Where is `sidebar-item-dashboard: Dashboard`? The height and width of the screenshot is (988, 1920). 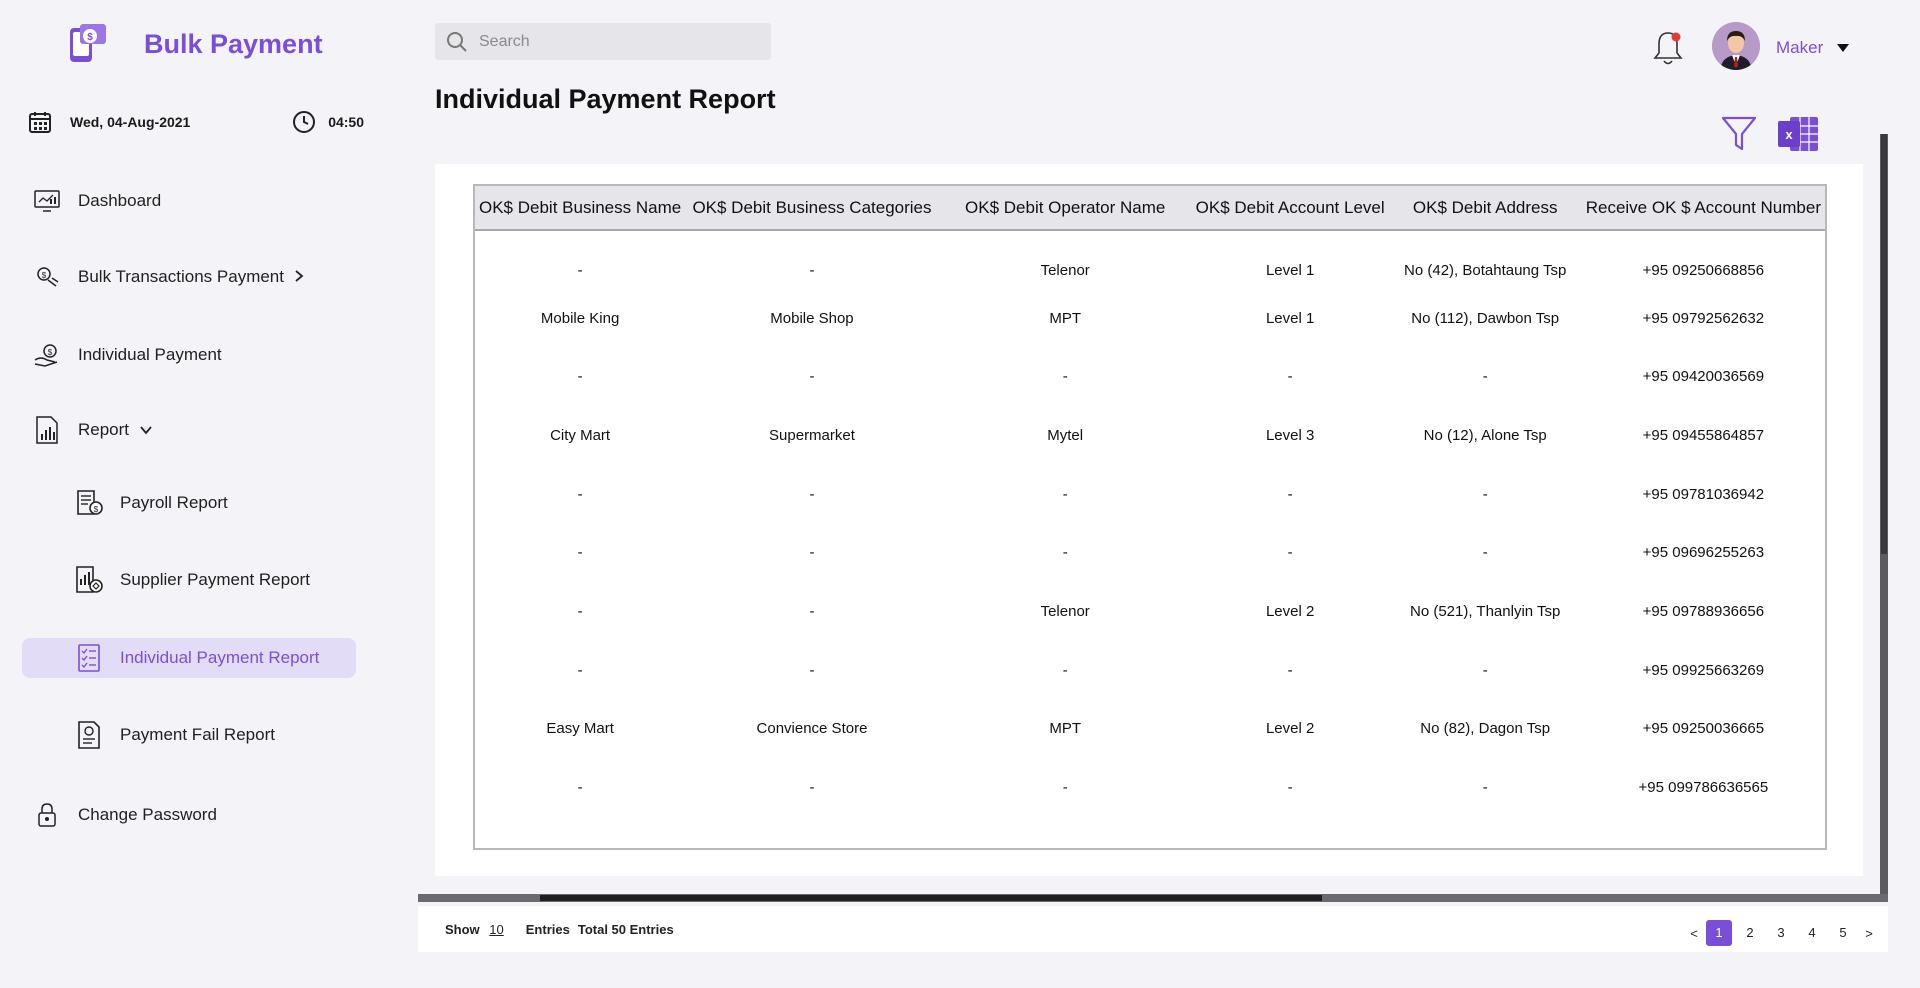
sidebar-item-dashboard: Dashboard is located at coordinates (189, 201).